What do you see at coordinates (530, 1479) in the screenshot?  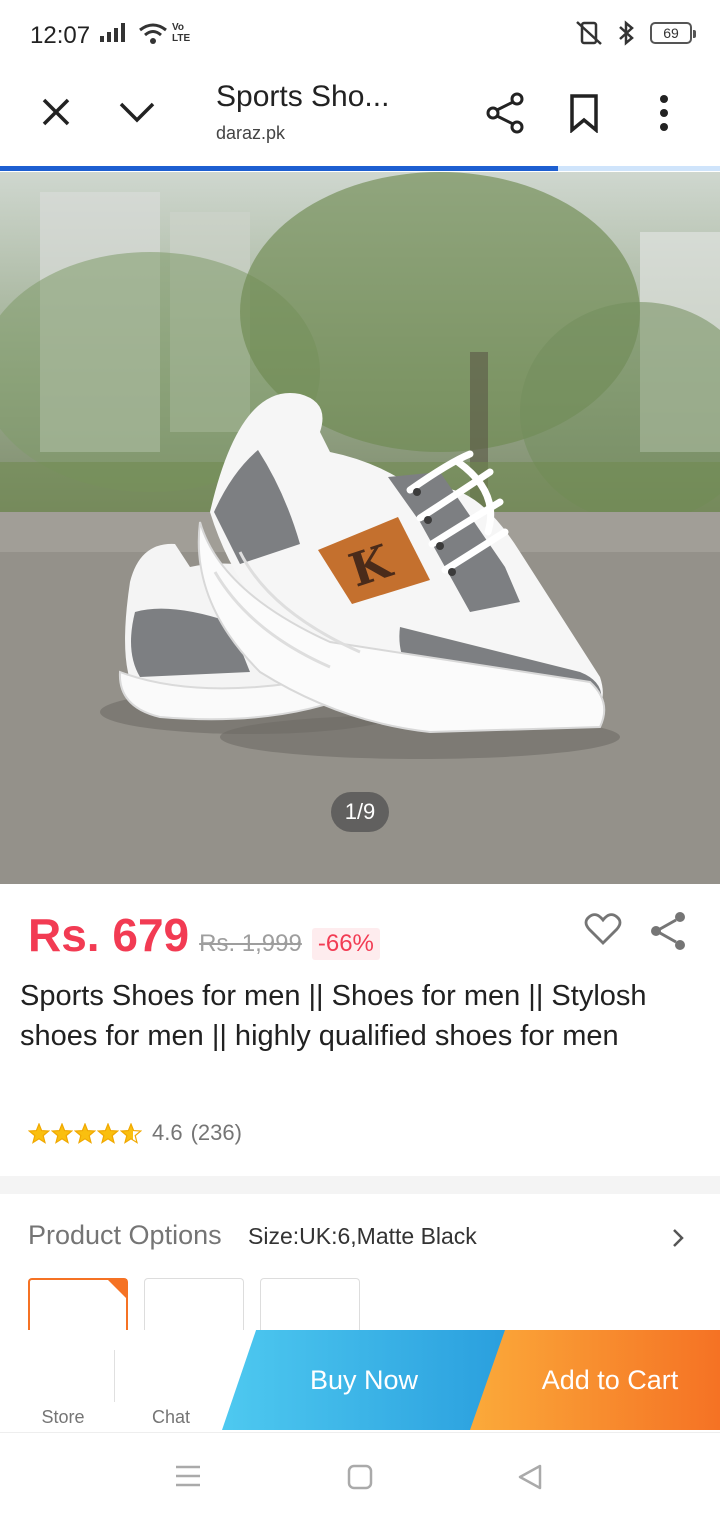 I see `back-icon` at bounding box center [530, 1479].